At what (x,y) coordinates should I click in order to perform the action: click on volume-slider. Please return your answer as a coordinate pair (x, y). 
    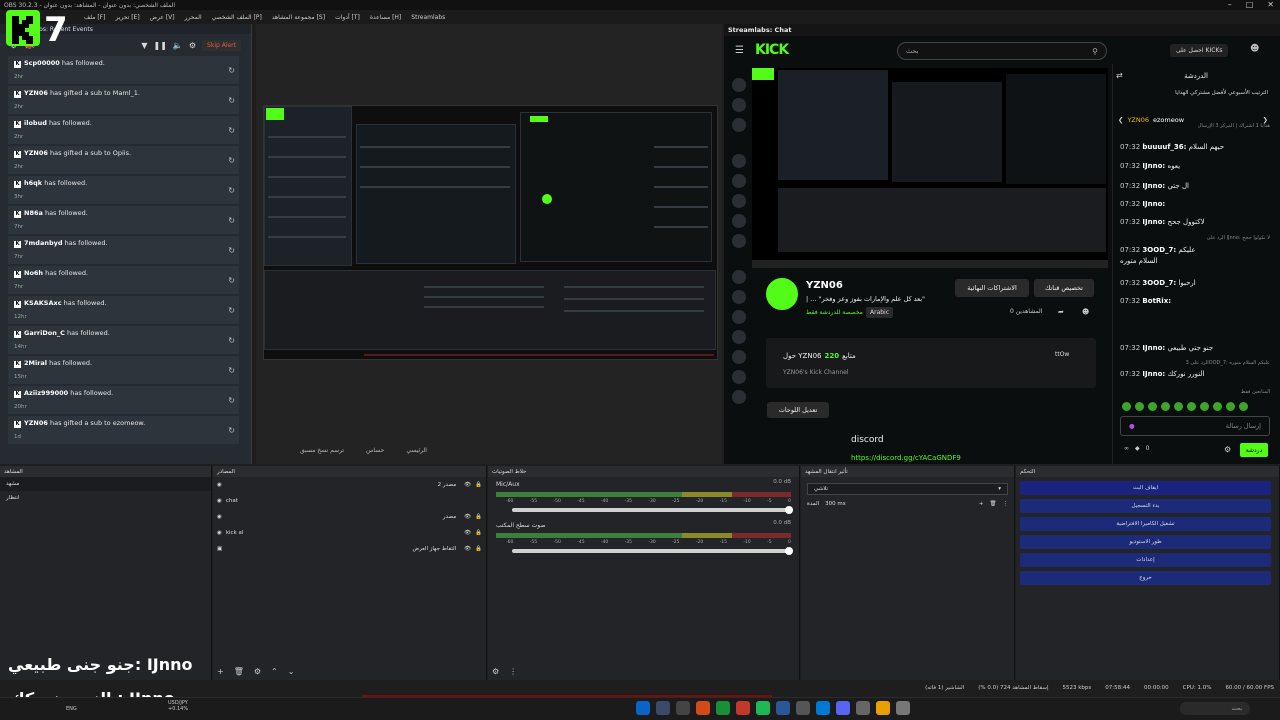
    Looking at the image, I should click on (652, 551).